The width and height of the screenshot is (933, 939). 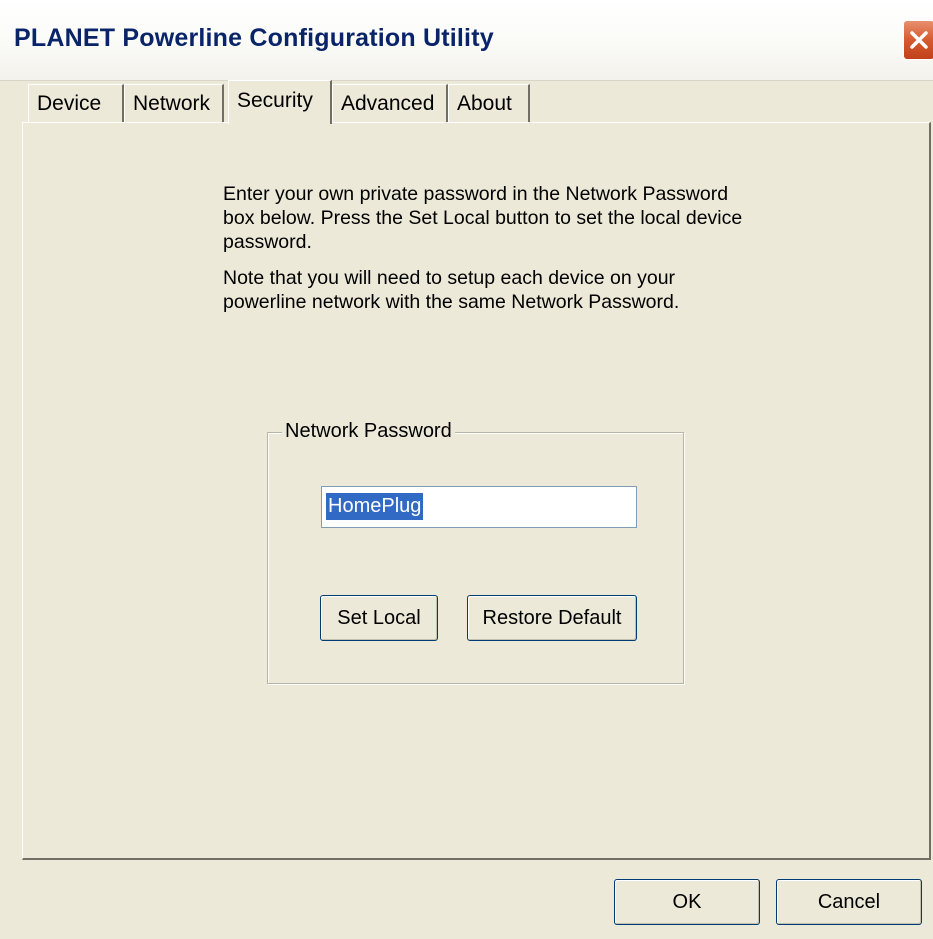 What do you see at coordinates (280, 102) in the screenshot?
I see `tab-security: Security` at bounding box center [280, 102].